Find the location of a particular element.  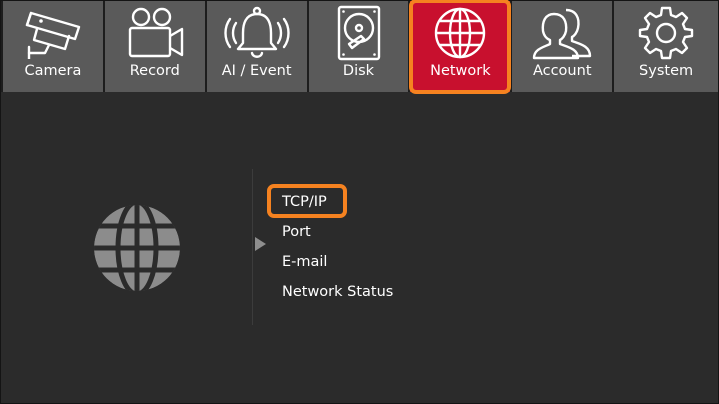

globe-icon is located at coordinates (460, 33).